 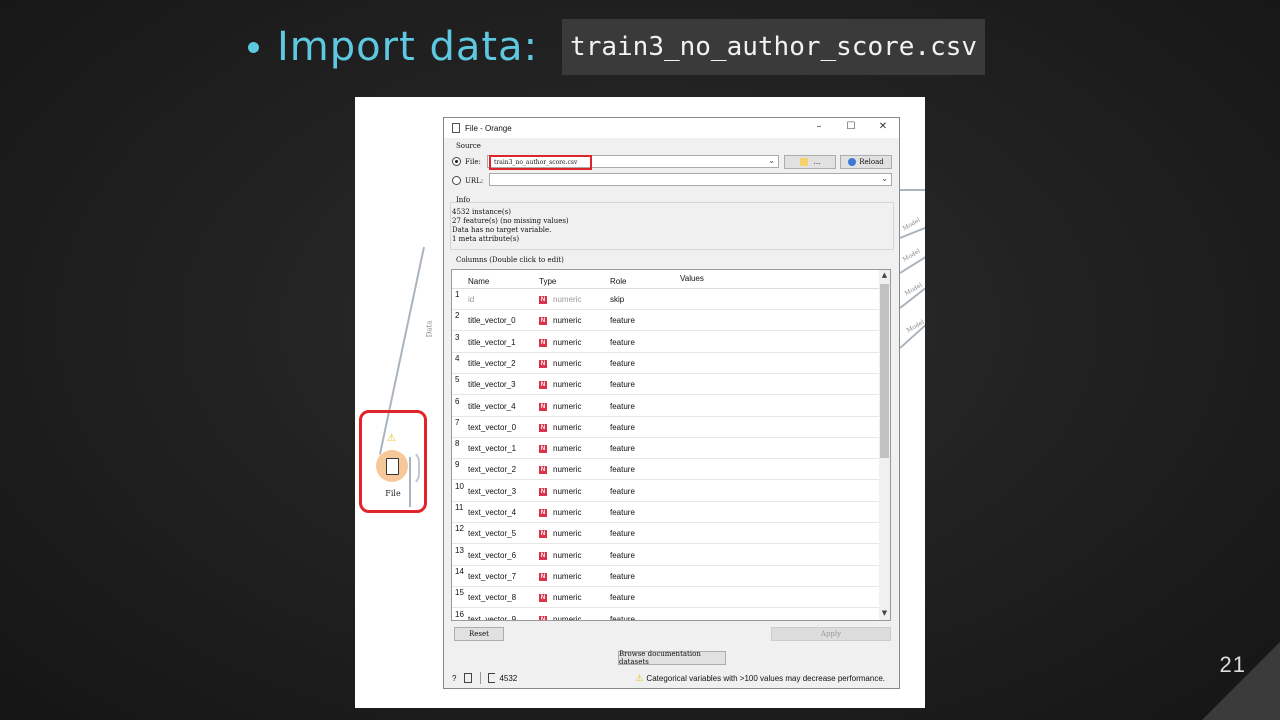 I want to click on column-header-name: Name, so click(x=503, y=279).